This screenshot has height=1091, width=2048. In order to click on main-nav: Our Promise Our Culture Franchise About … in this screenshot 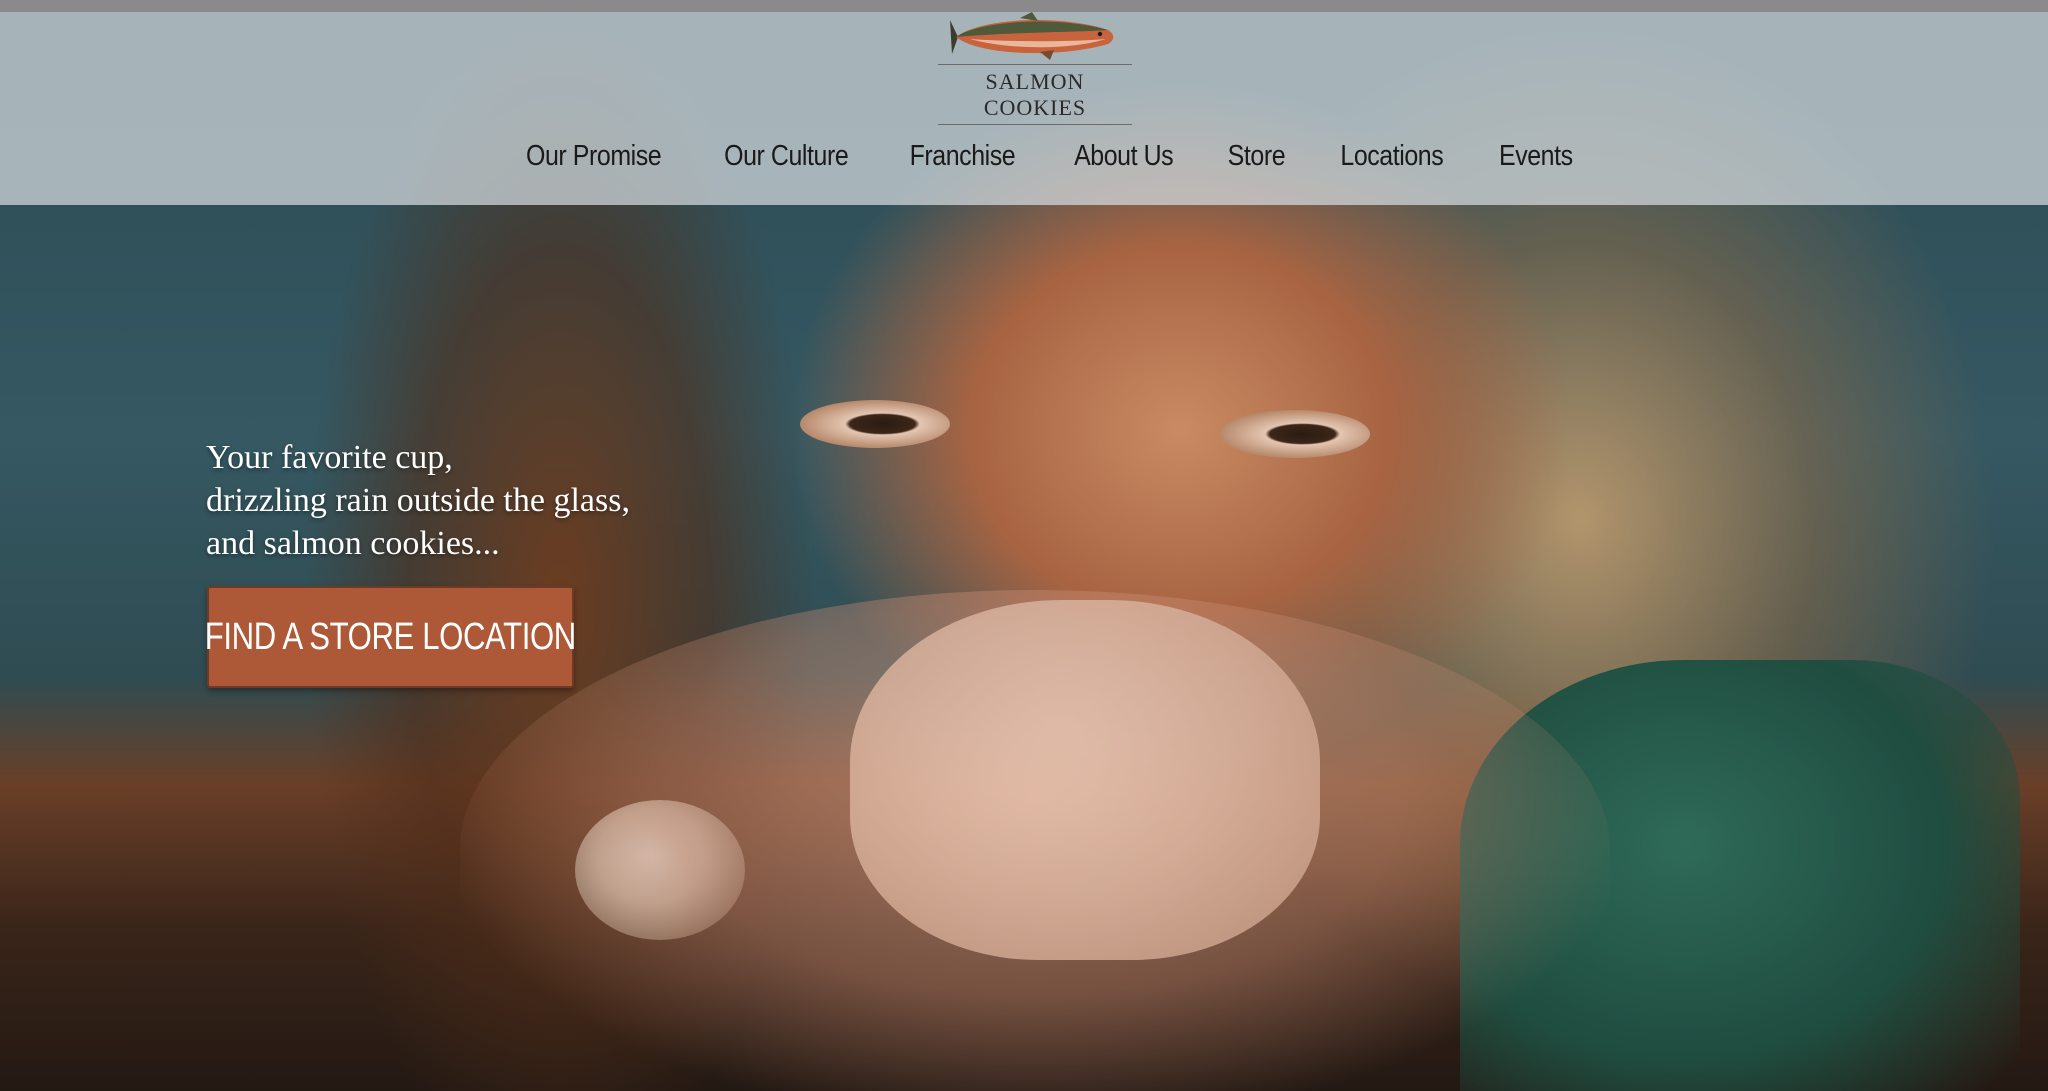, I will do `click(1024, 156)`.